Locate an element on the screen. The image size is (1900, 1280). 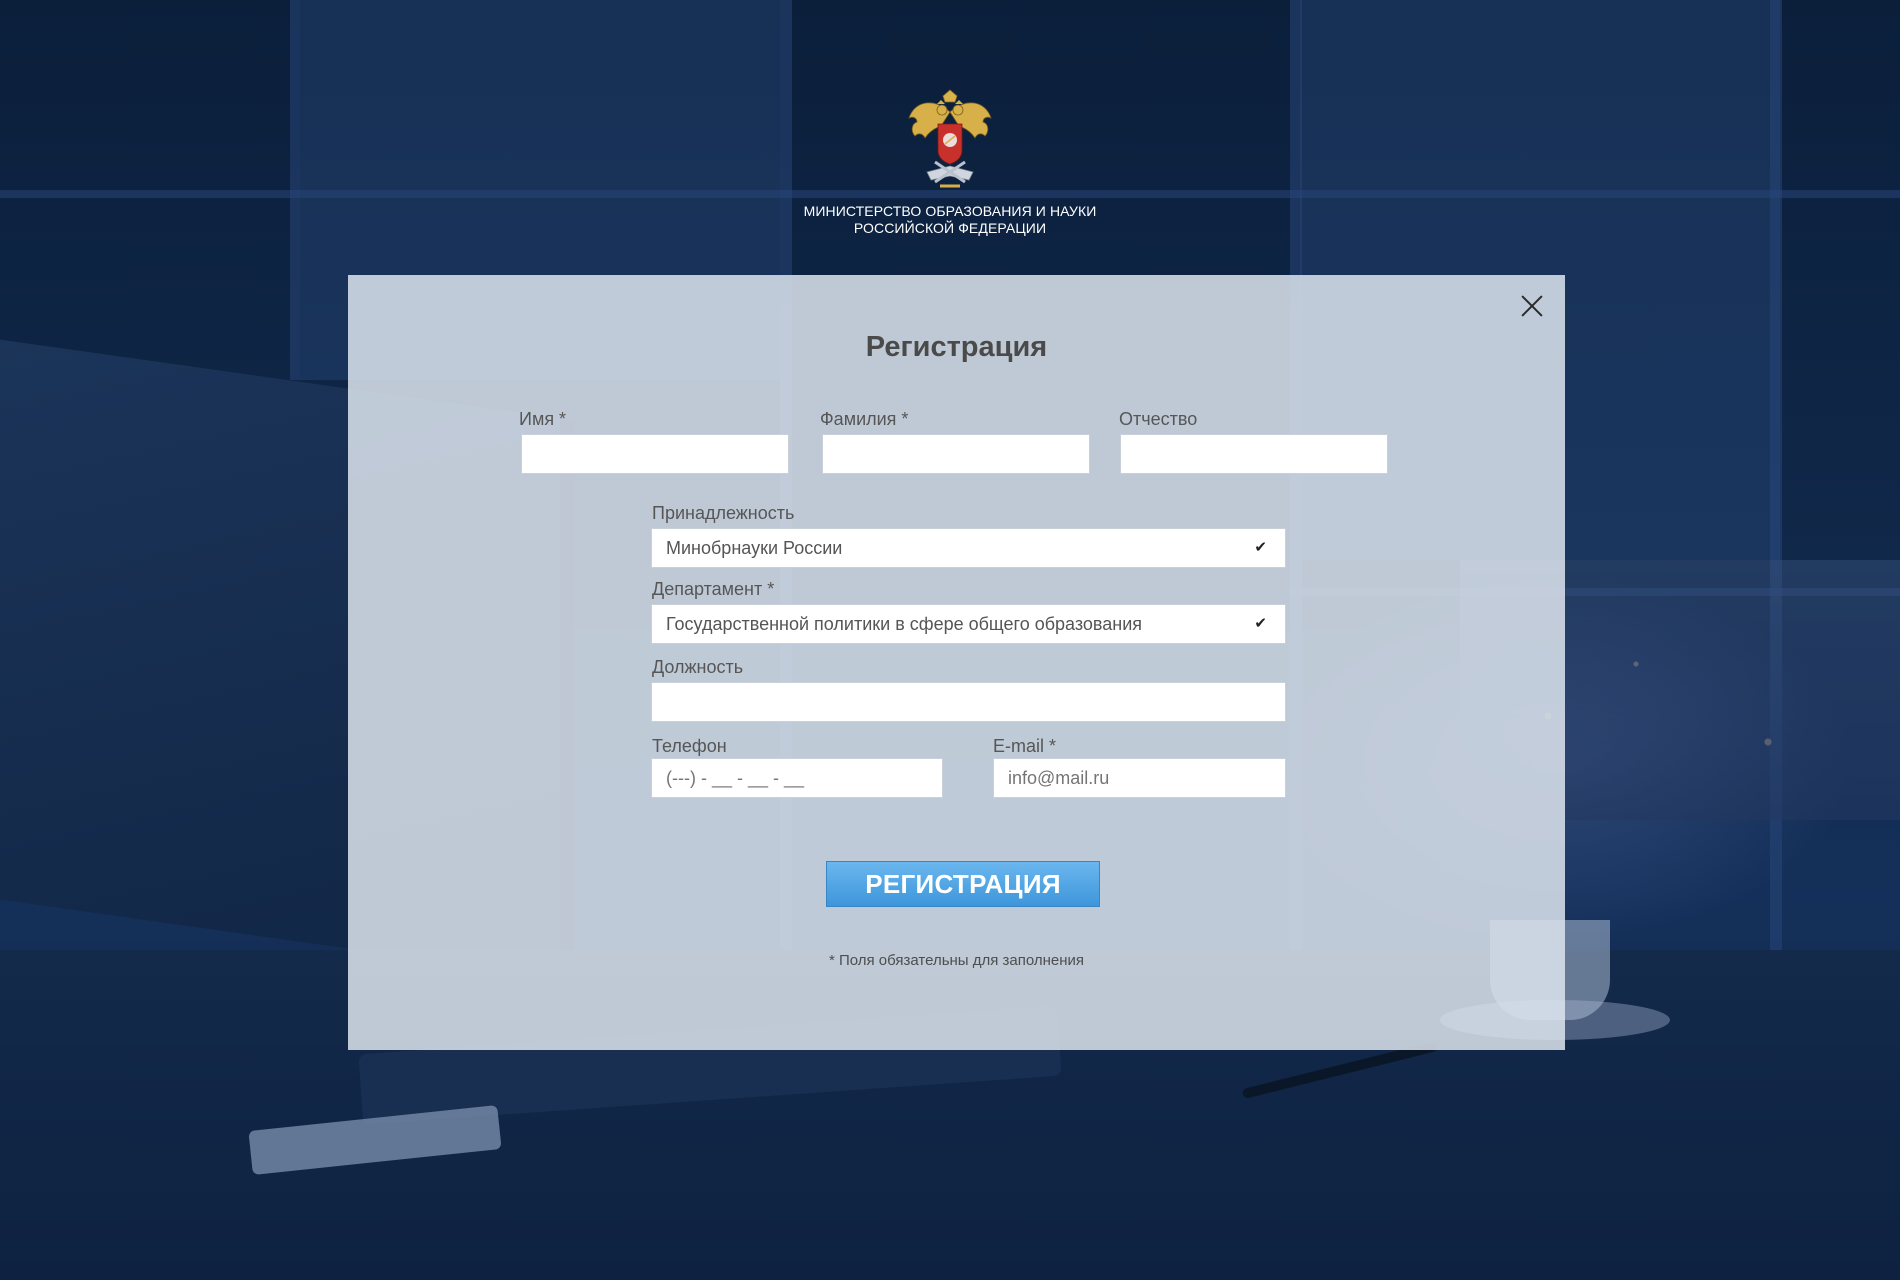
last-name-label: Фамилия * is located at coordinates (864, 419).